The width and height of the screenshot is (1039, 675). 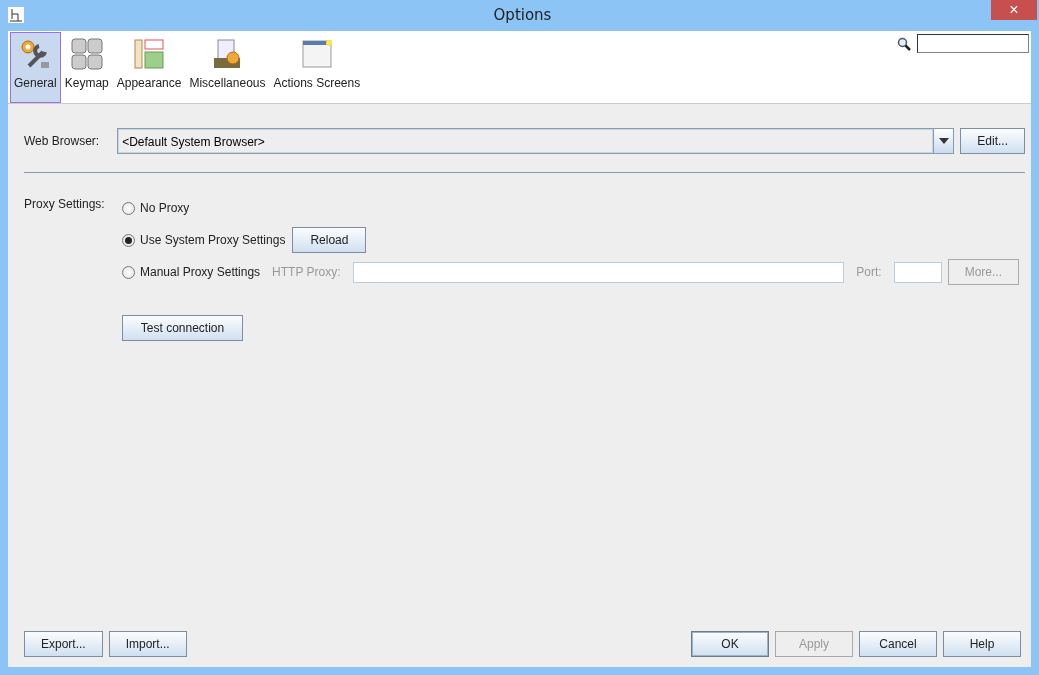 What do you see at coordinates (227, 67) in the screenshot?
I see `category-tab: Miscellaneous` at bounding box center [227, 67].